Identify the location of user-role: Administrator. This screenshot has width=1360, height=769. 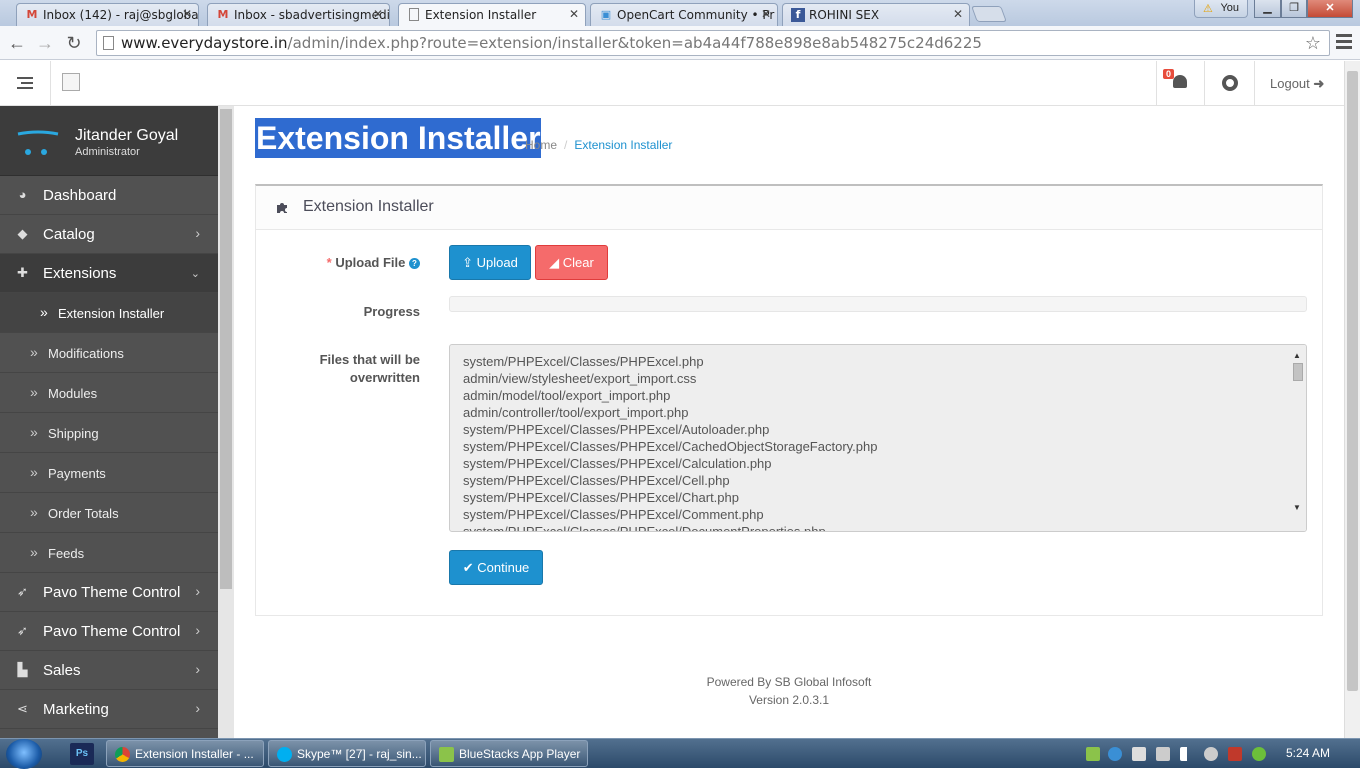
(107, 152).